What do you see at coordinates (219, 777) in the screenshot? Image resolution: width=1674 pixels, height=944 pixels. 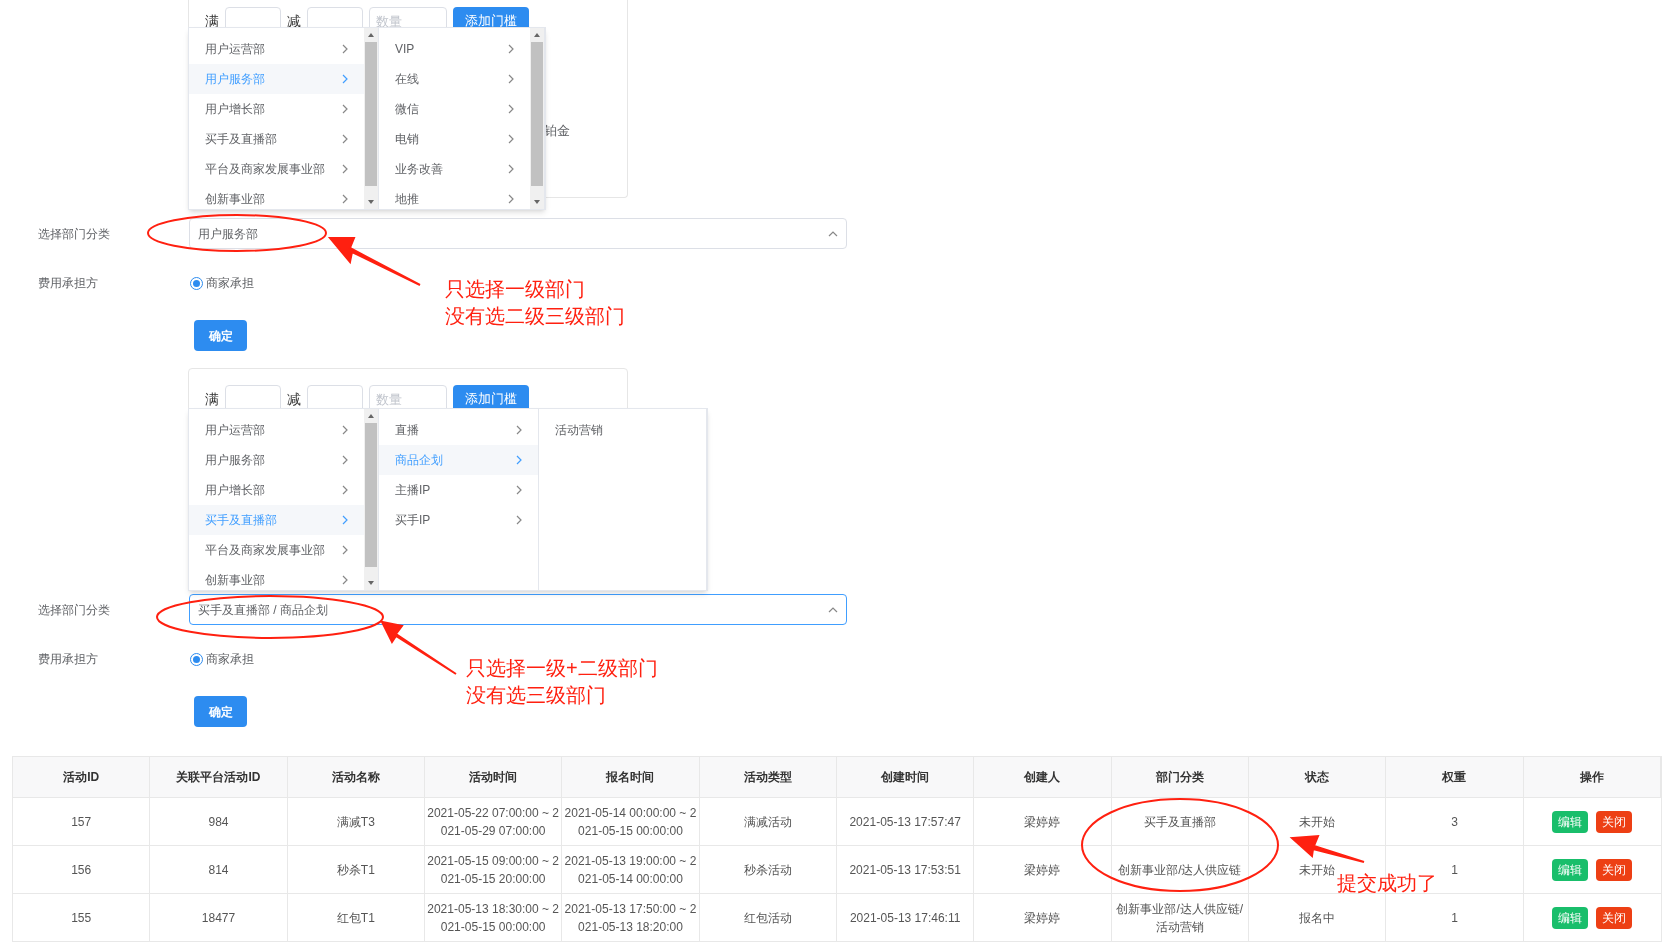 I see `column-header: 关联平台活动ID` at bounding box center [219, 777].